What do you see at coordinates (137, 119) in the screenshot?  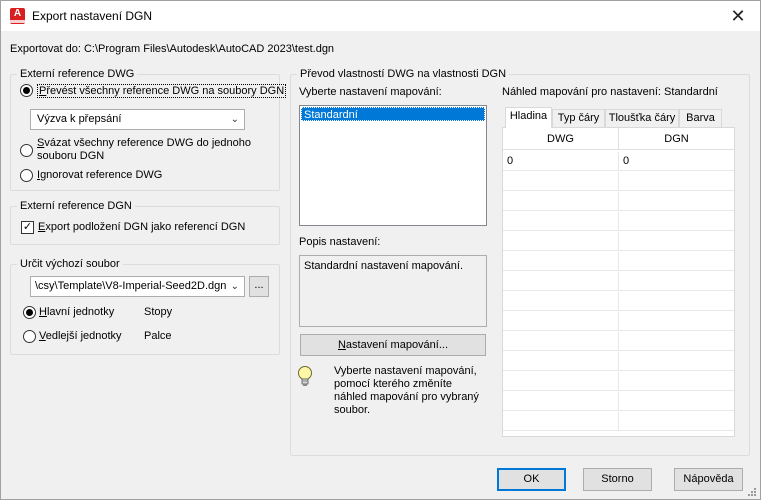 I see `prompt-overwrite-combo: Výzva k přepsání ⌄` at bounding box center [137, 119].